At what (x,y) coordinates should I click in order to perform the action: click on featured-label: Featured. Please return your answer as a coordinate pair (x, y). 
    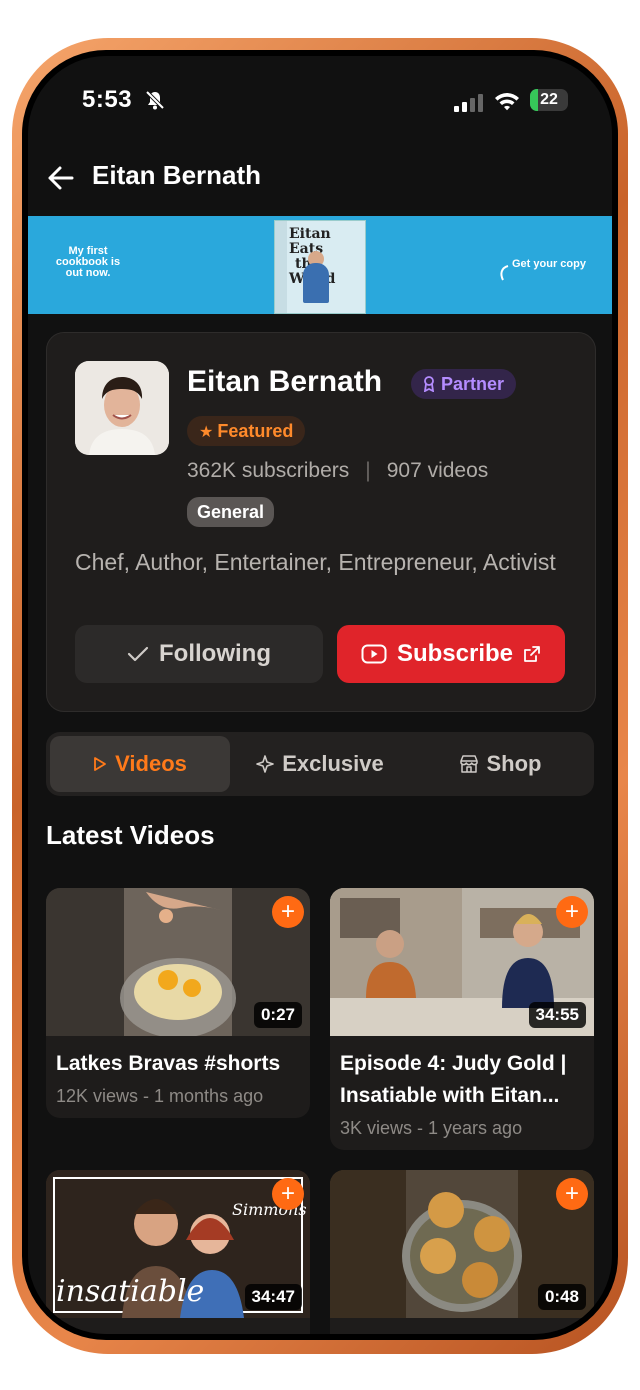
    Looking at the image, I should click on (255, 431).